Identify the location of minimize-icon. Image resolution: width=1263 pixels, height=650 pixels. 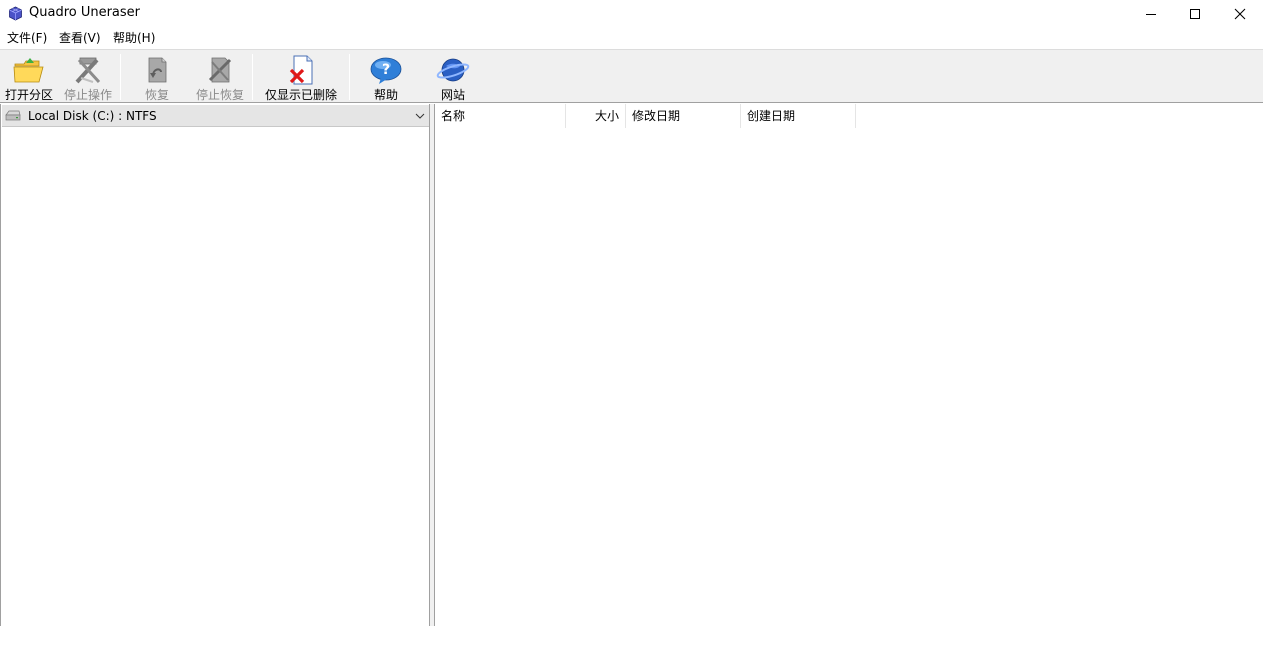
(1151, 14).